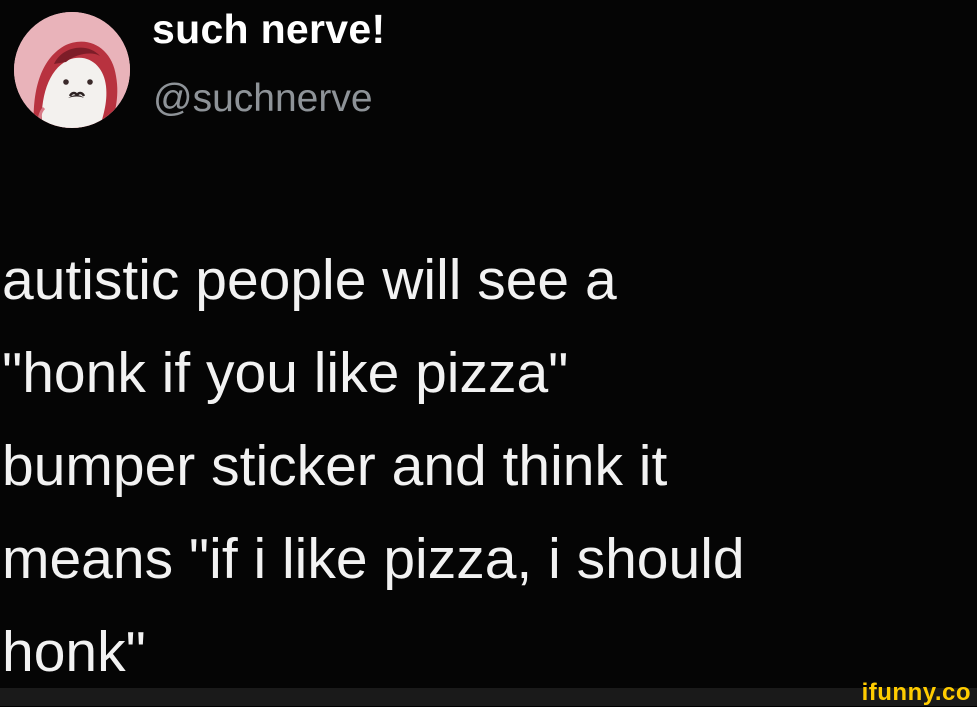 The image size is (977, 707). I want to click on author-display-name: such nerve!, so click(268, 29).